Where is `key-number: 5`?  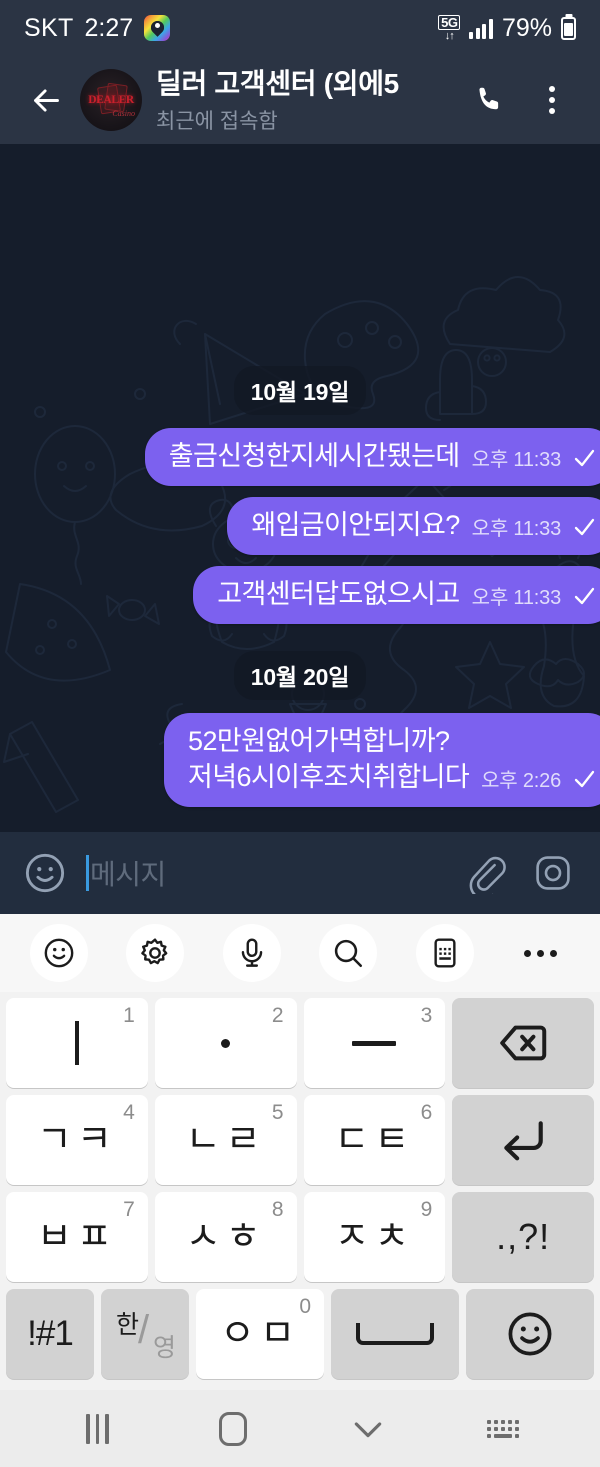 key-number: 5 is located at coordinates (277, 1112).